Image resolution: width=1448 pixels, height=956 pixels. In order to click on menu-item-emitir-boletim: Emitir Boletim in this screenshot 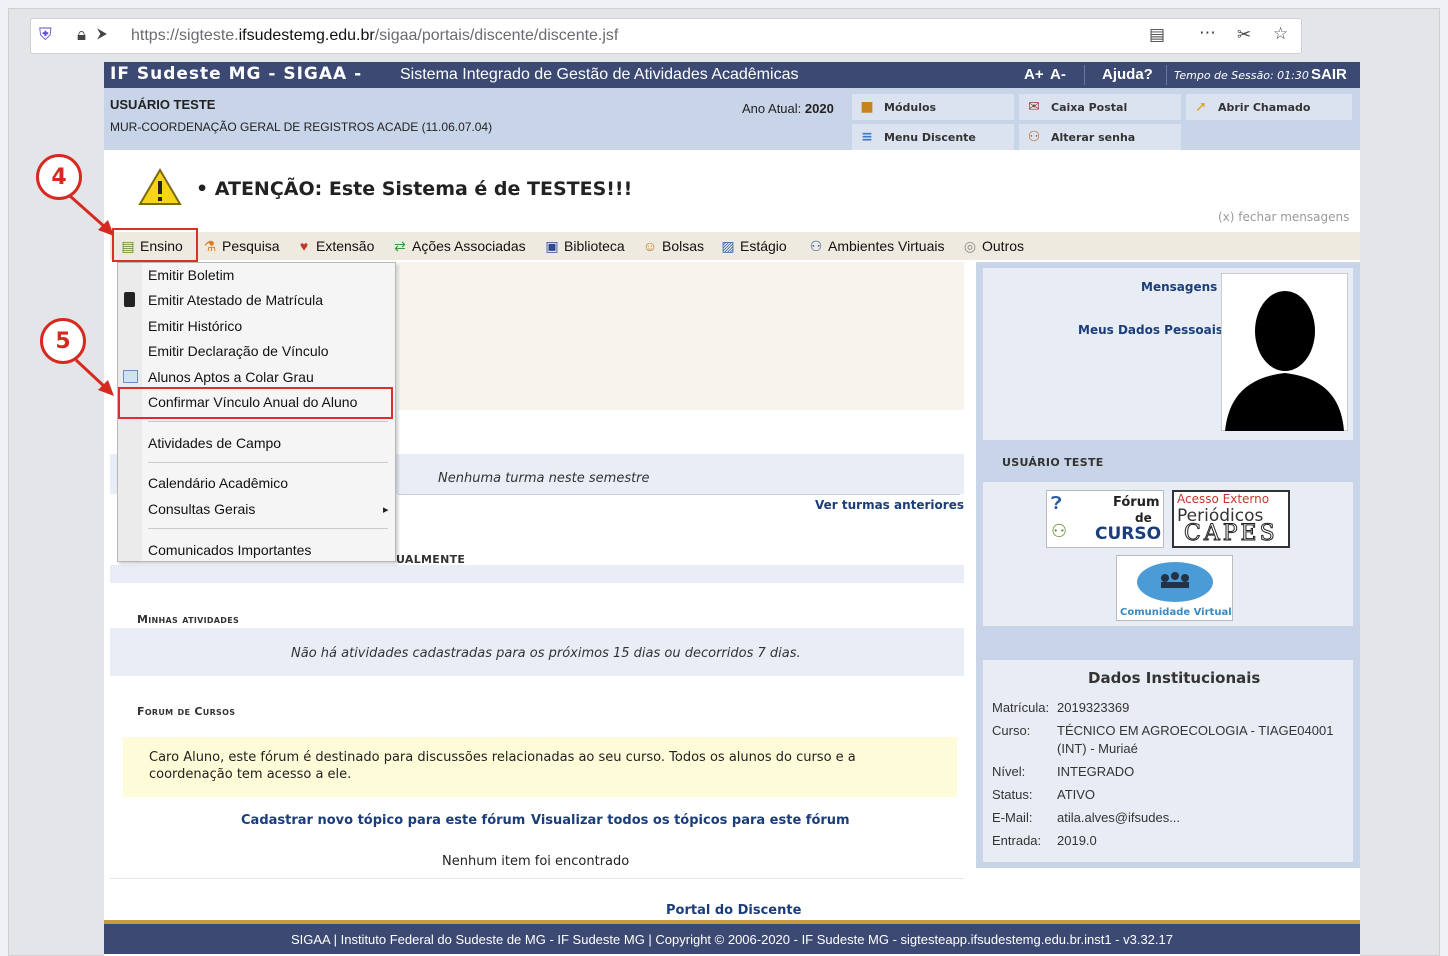, I will do `click(191, 275)`.